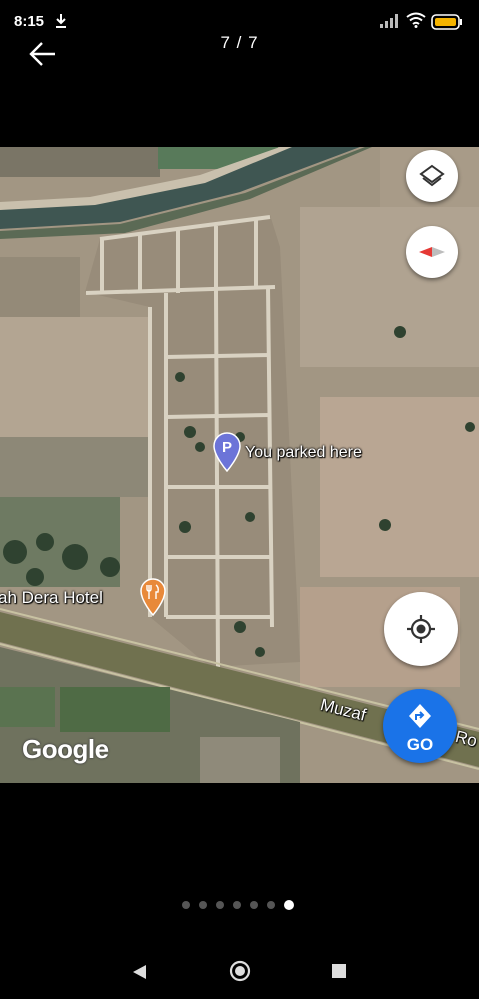  Describe the element at coordinates (139, 972) in the screenshot. I see `back-triangle-icon` at that location.